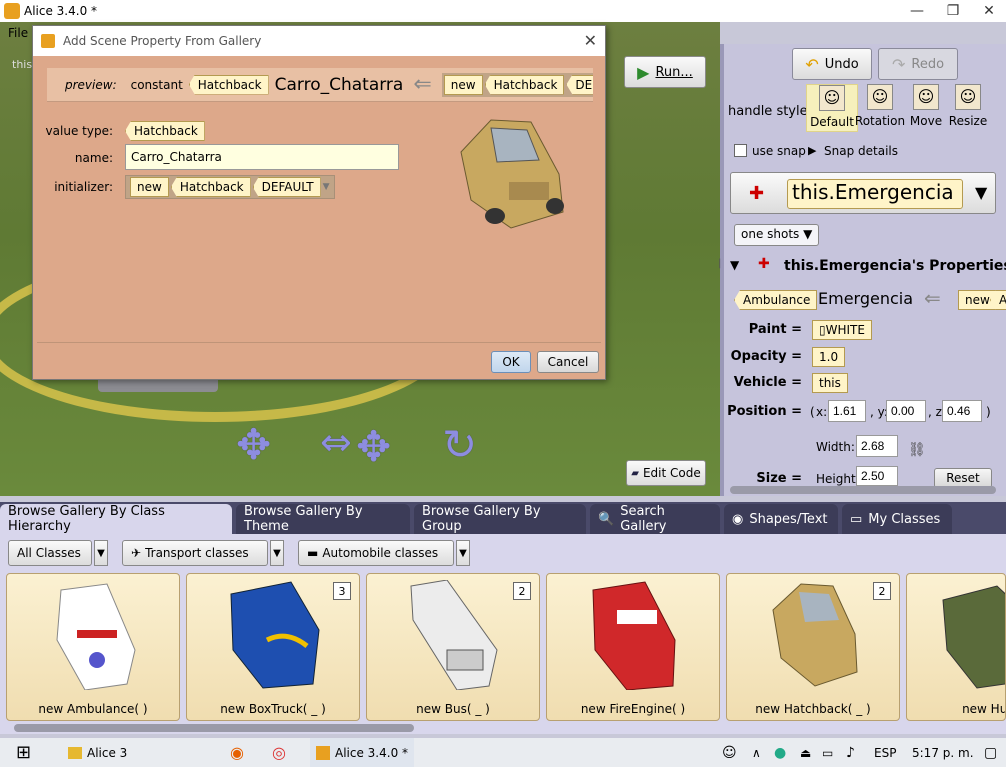 This screenshot has width=1006, height=767. Describe the element at coordinates (23, 752) in the screenshot. I see `task-view-icon: ⊞` at that location.